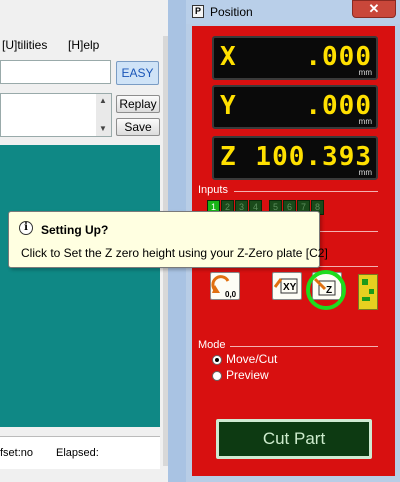 This screenshot has width=400, height=482. I want to click on pcb-graphic, so click(368, 290).